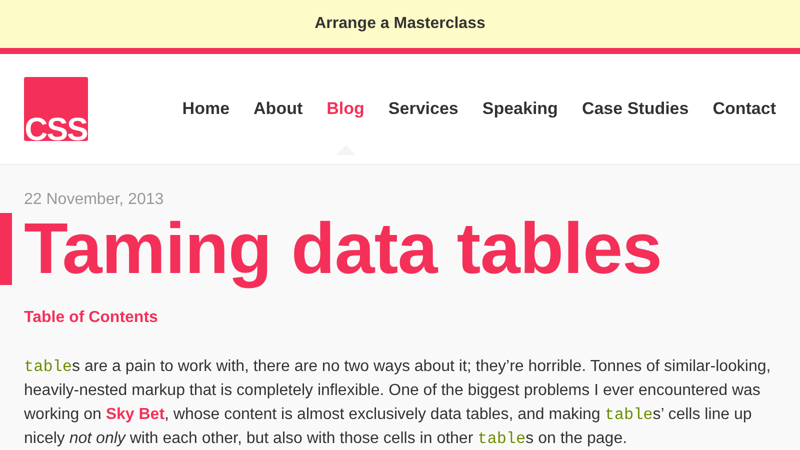  Describe the element at coordinates (91, 318) in the screenshot. I see `table-of-contents-link: Table of Contents` at that location.